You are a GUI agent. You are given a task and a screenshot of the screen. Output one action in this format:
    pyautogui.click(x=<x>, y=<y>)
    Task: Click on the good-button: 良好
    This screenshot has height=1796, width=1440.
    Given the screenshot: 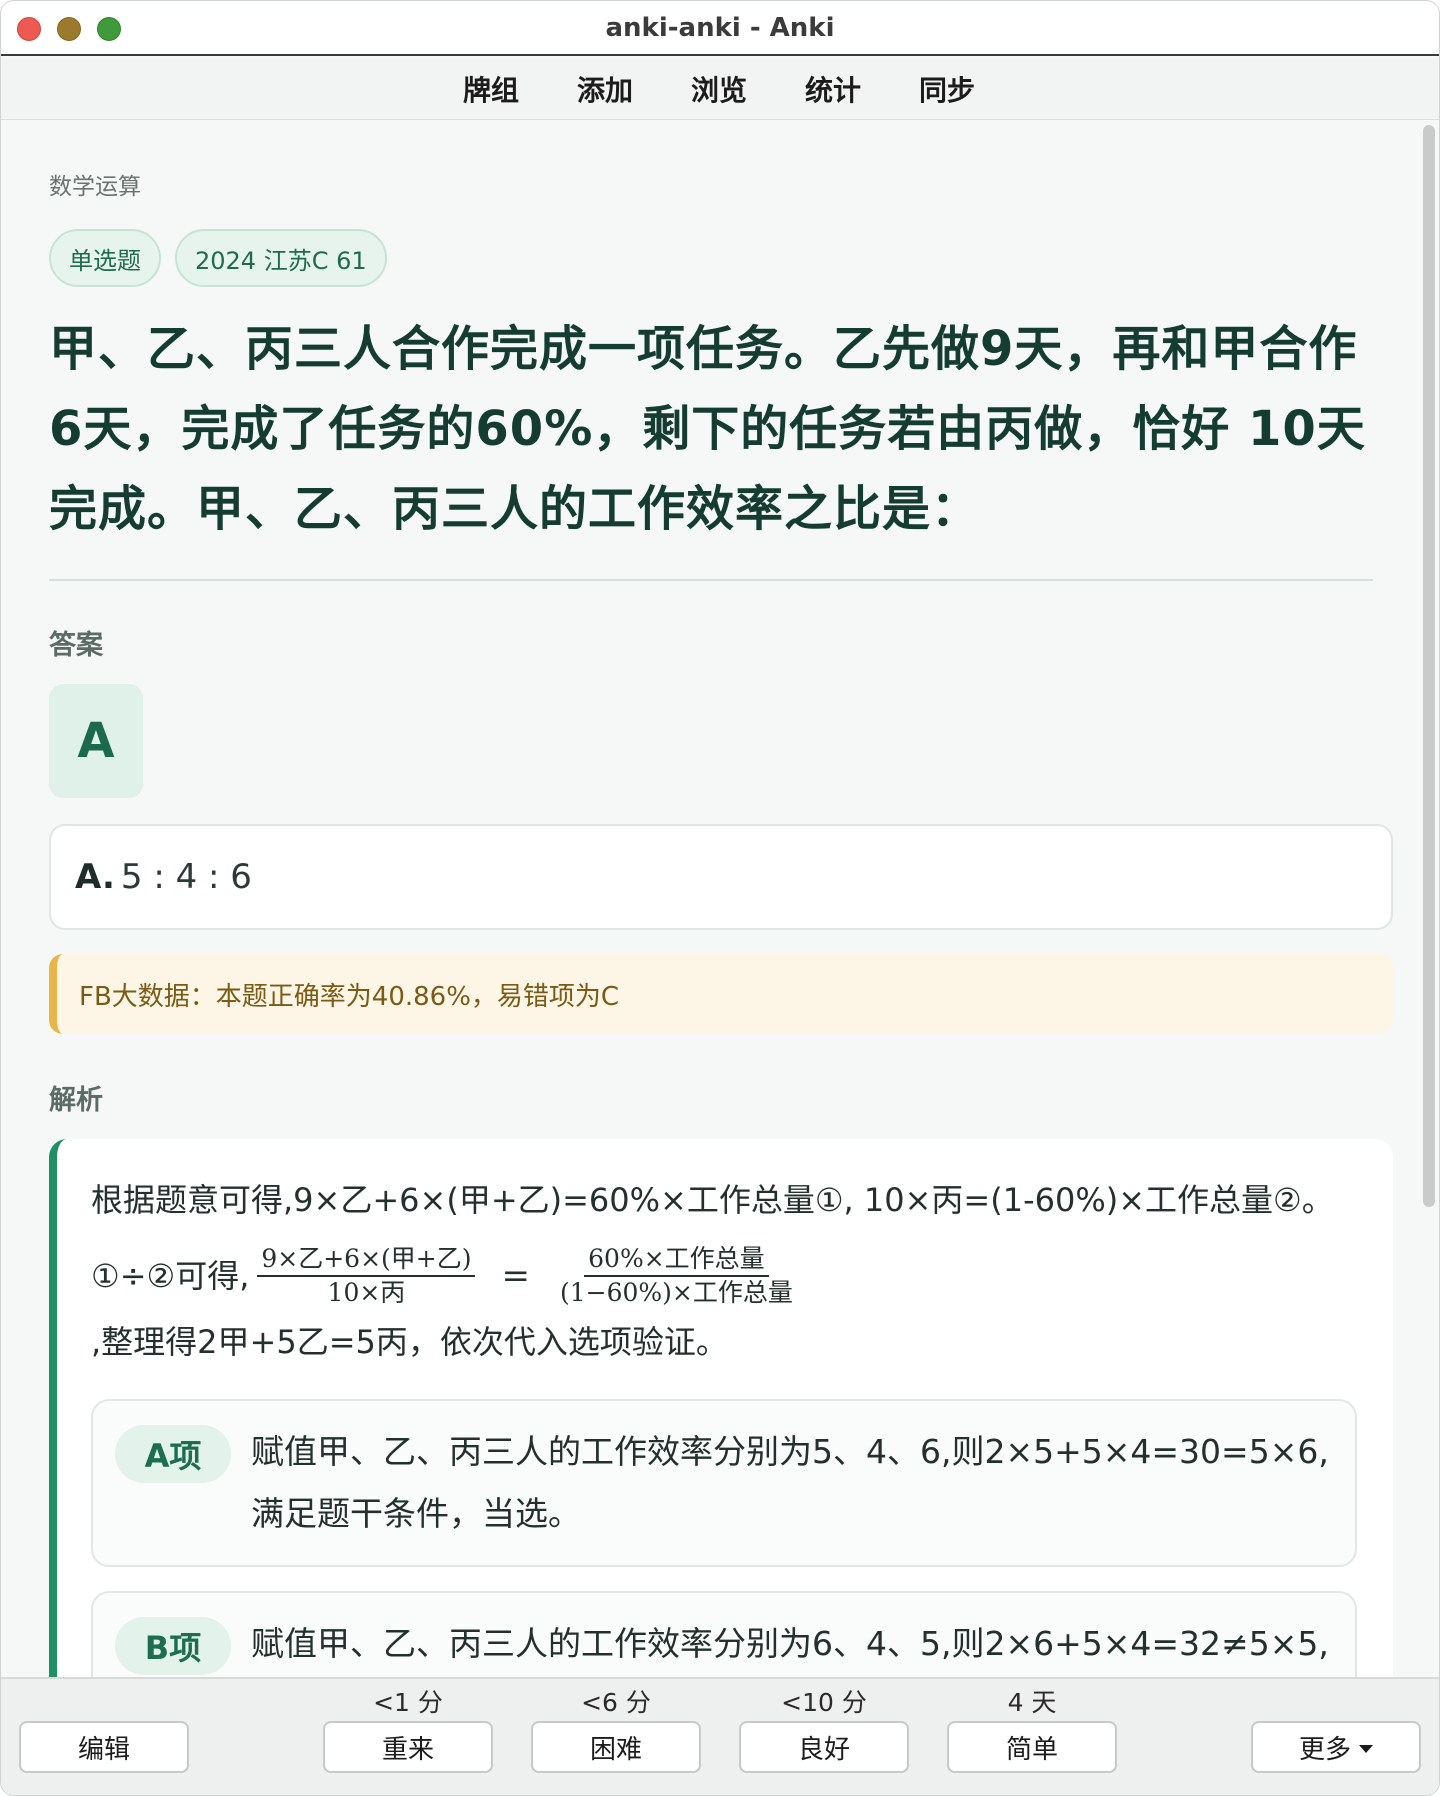 What is the action you would take?
    pyautogui.click(x=824, y=1747)
    